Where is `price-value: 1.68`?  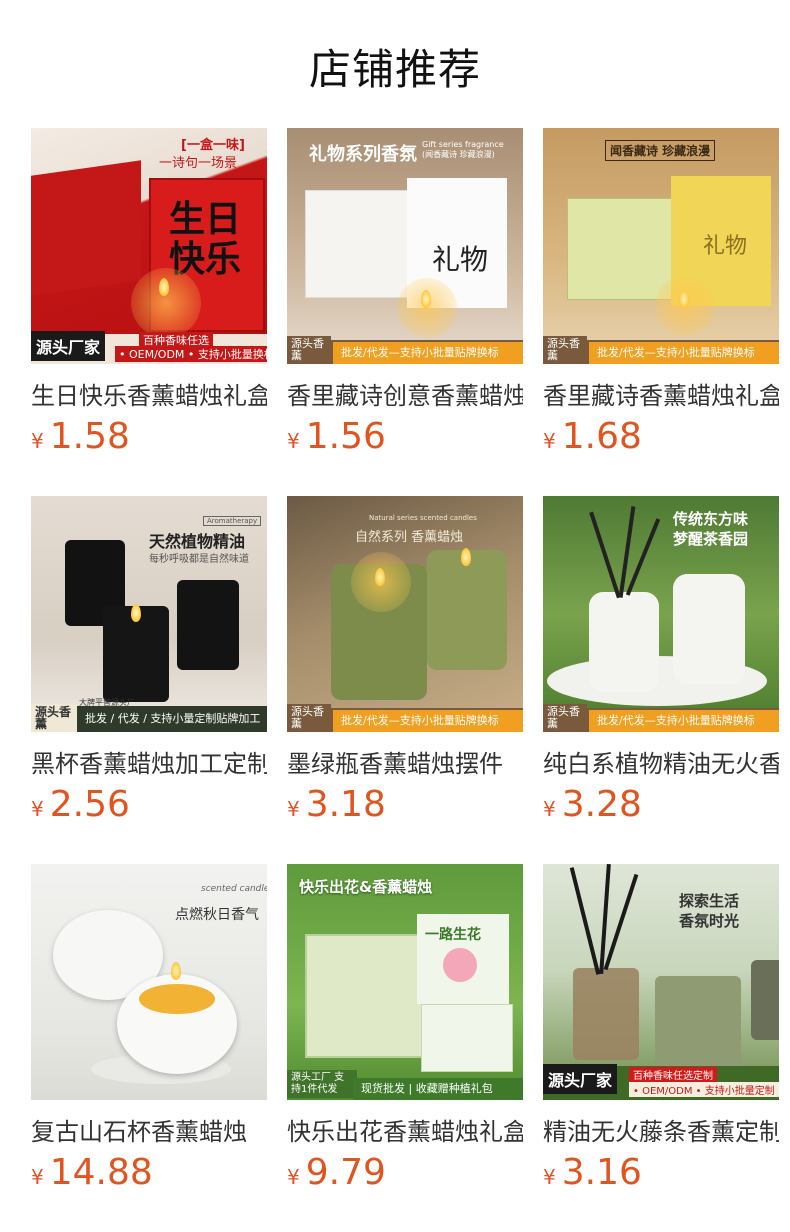 price-value: 1.68 is located at coordinates (601, 436).